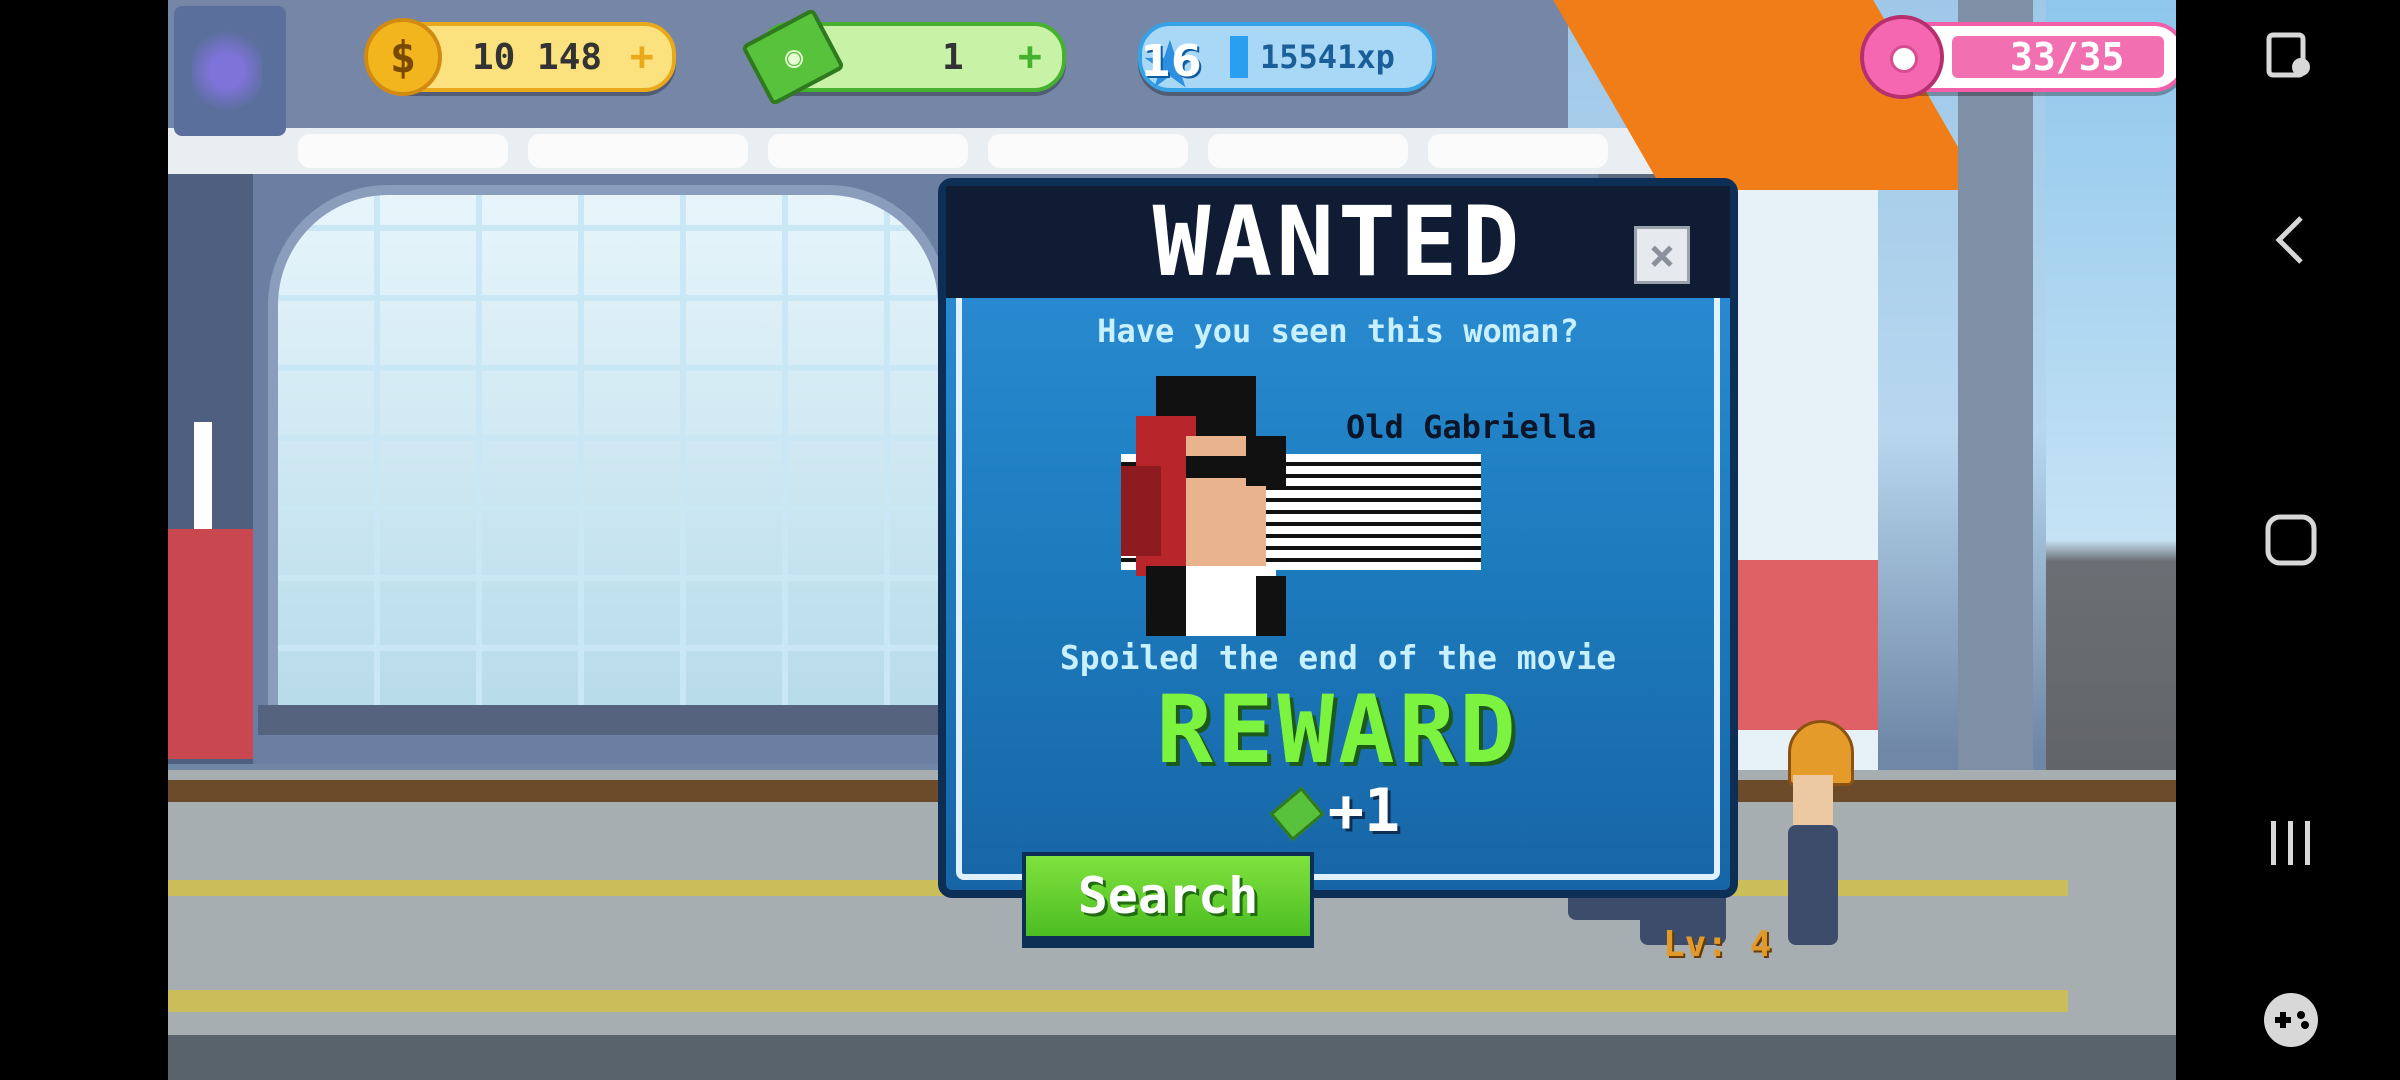  I want to click on floor-line, so click(1118, 1001).